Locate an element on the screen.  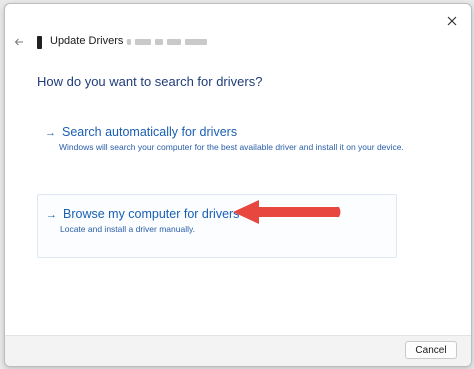
red-arrow-annotation-icon is located at coordinates (287, 212).